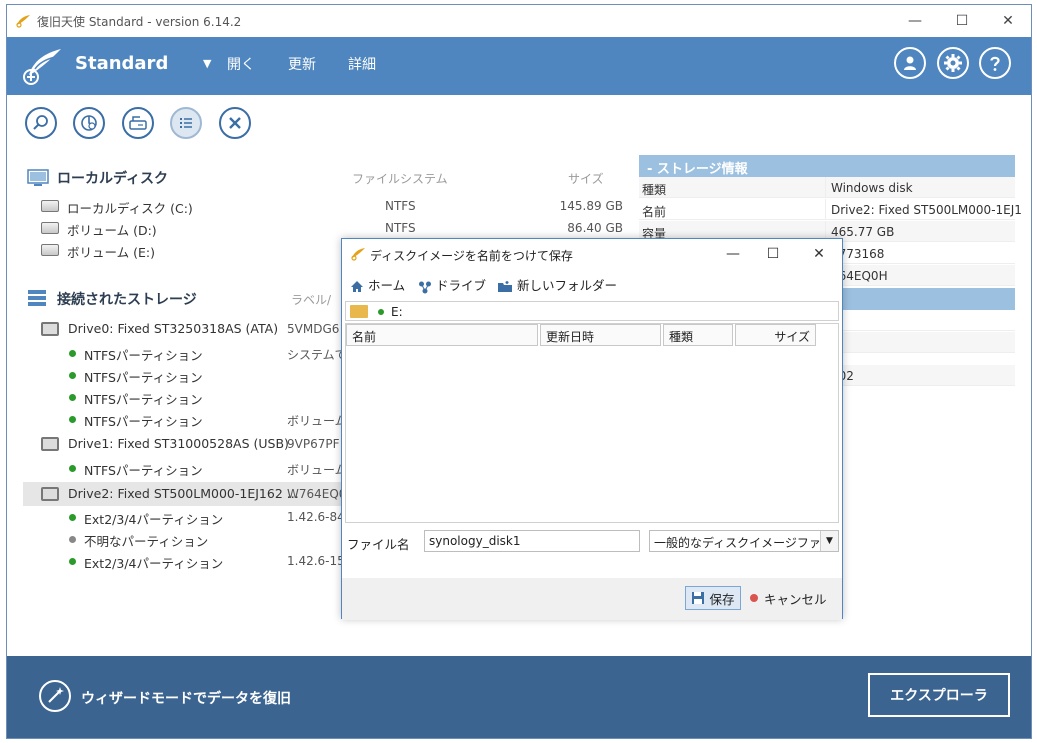  Describe the element at coordinates (400, 179) in the screenshot. I see `col-filesystem: ファイルシステム` at that location.